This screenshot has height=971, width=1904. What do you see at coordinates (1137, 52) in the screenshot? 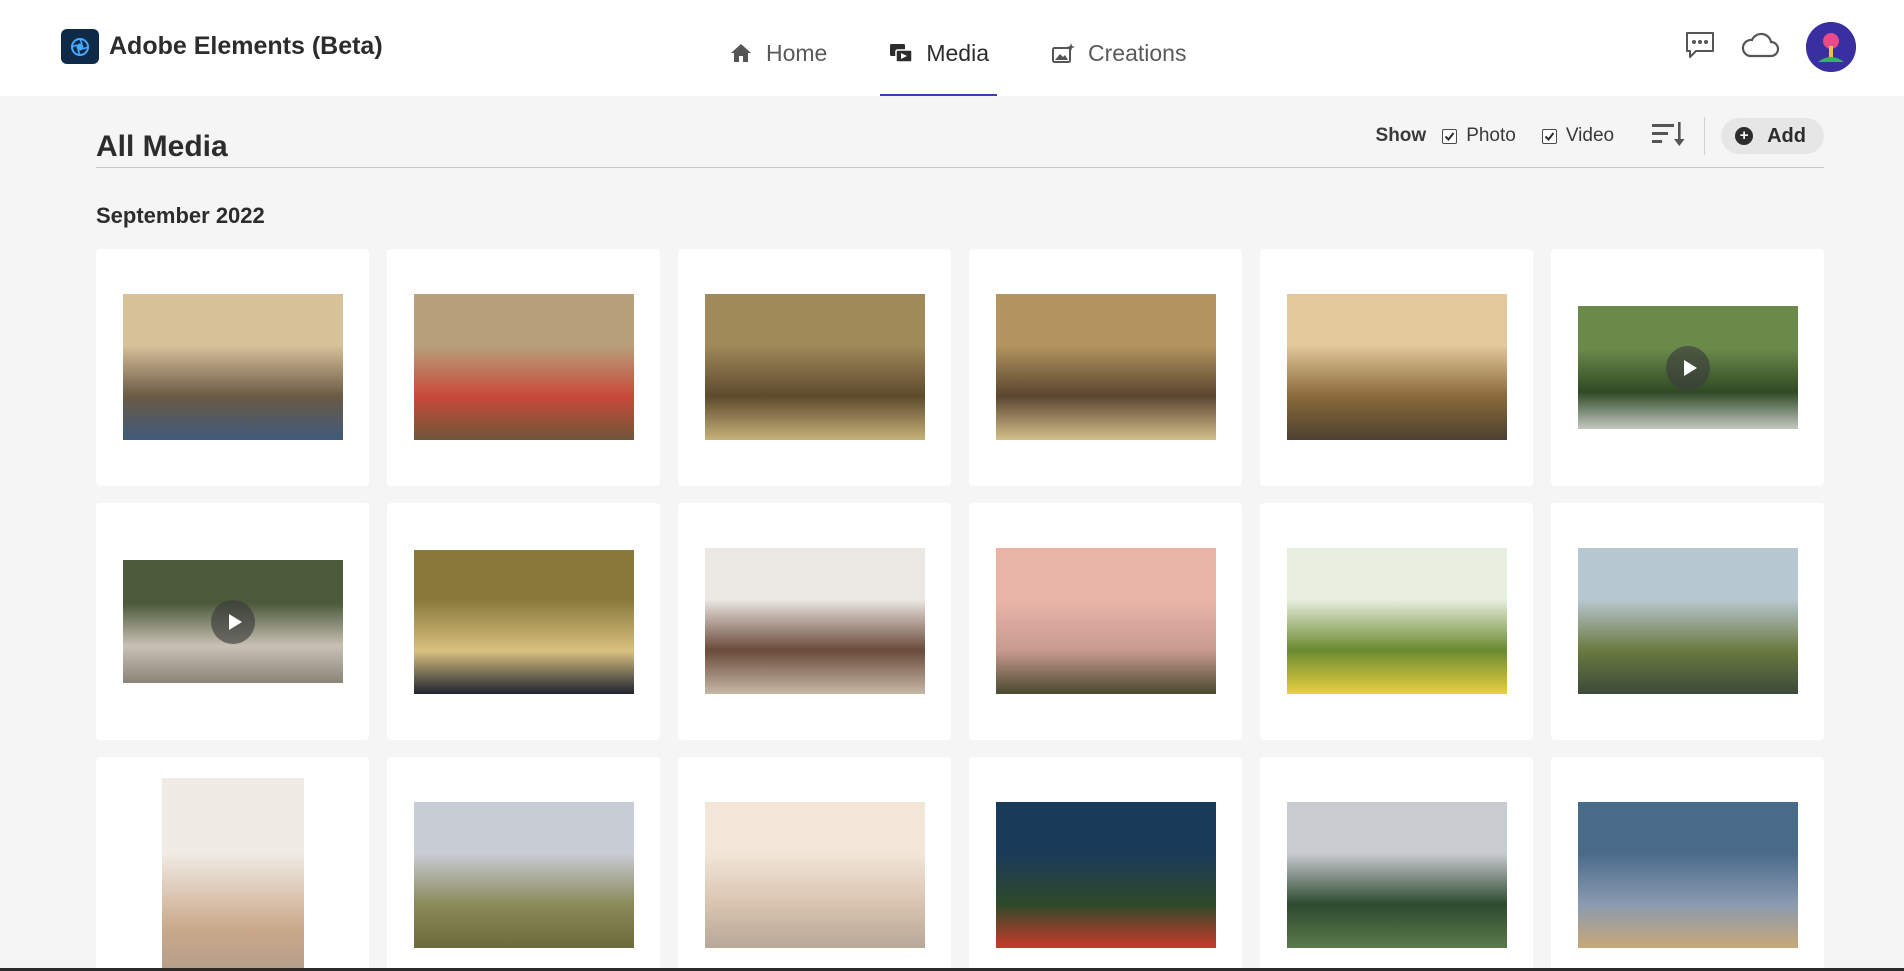
I see `nav-creations-label: Creations` at bounding box center [1137, 52].